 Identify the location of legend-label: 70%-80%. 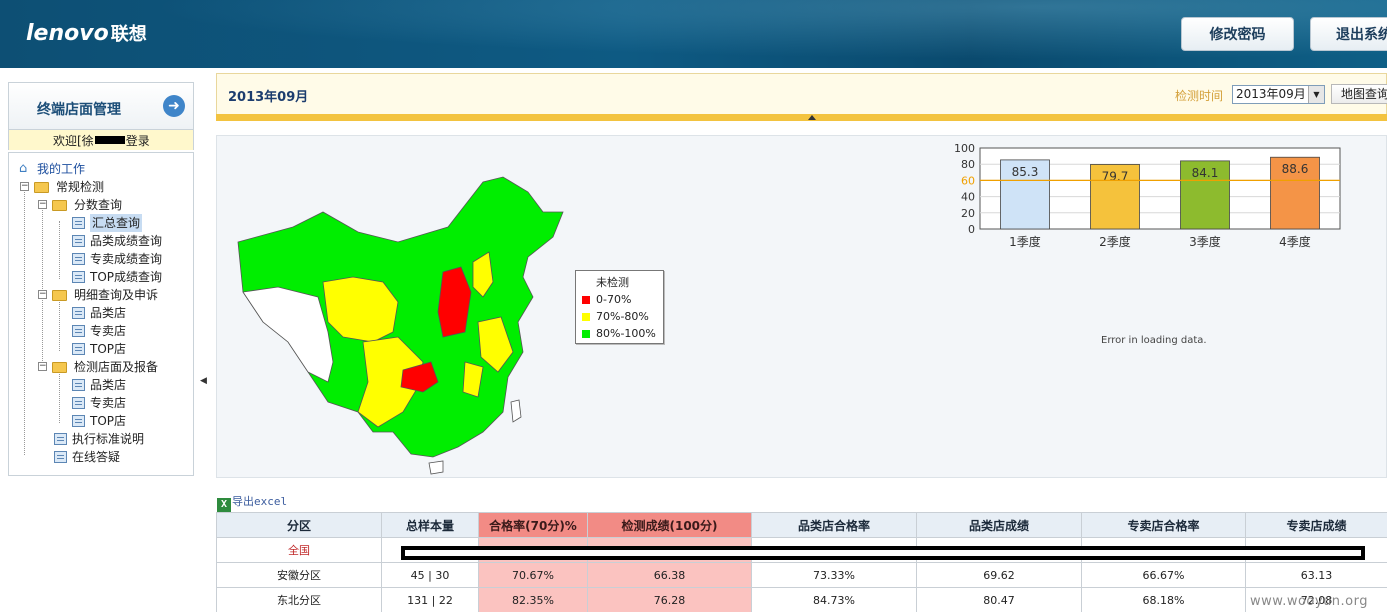
(622, 316).